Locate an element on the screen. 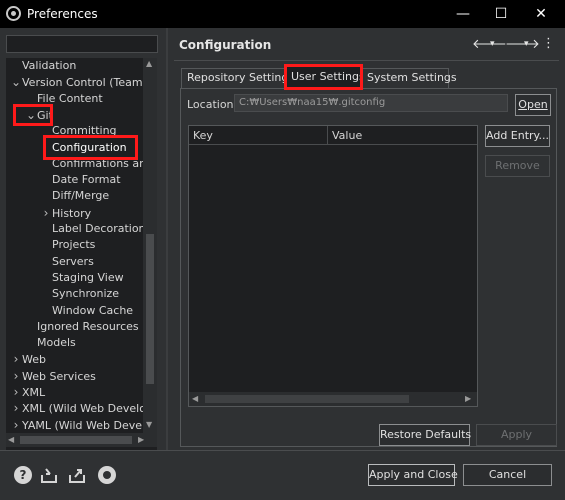 The width and height of the screenshot is (565, 500). remove-button: Remove is located at coordinates (517, 166).